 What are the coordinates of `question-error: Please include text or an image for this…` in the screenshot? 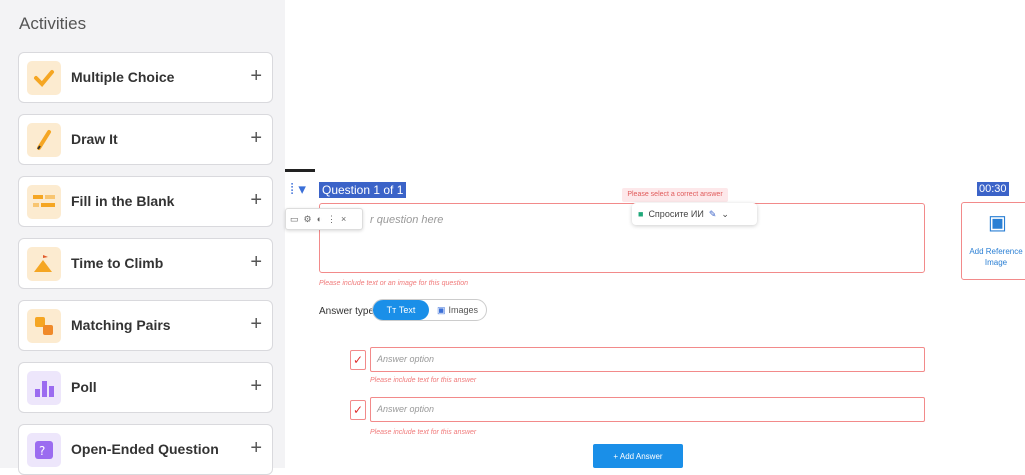 It's located at (394, 283).